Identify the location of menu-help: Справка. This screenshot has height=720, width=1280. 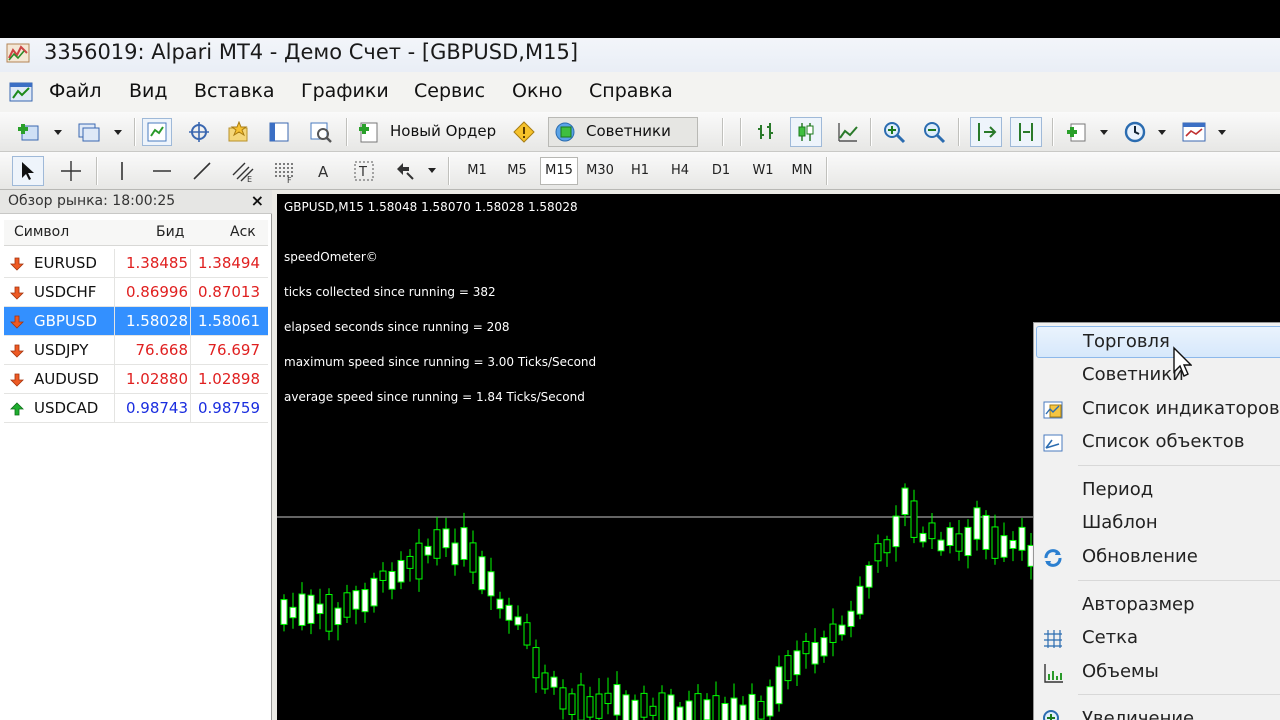
(631, 91).